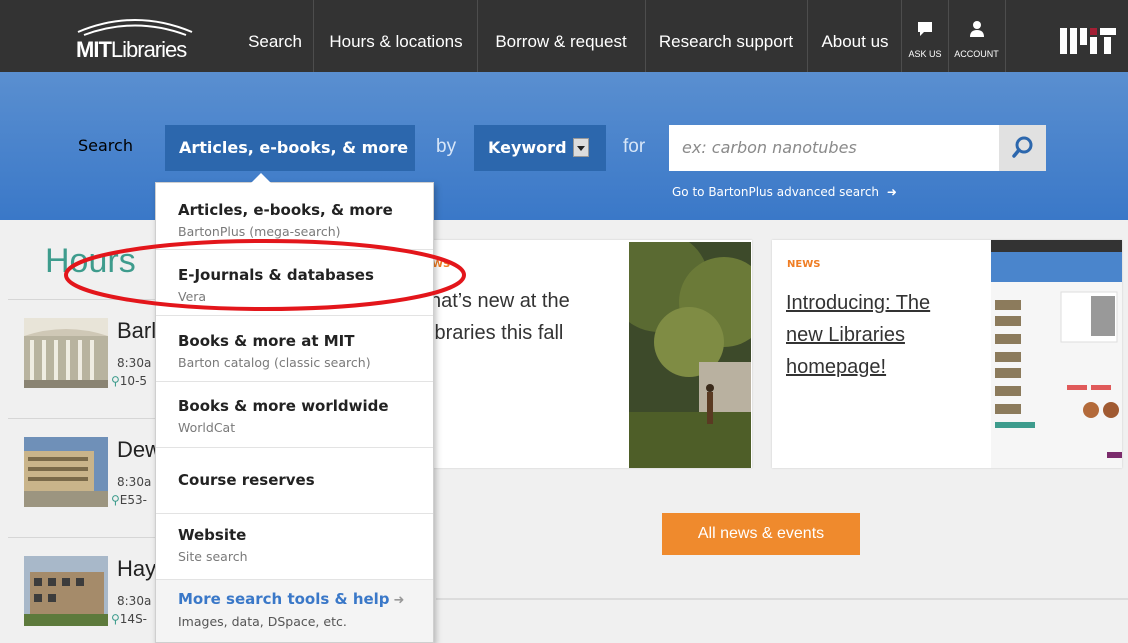 The height and width of the screenshot is (643, 1128). I want to click on dropdown-item-title: Website, so click(212, 535).